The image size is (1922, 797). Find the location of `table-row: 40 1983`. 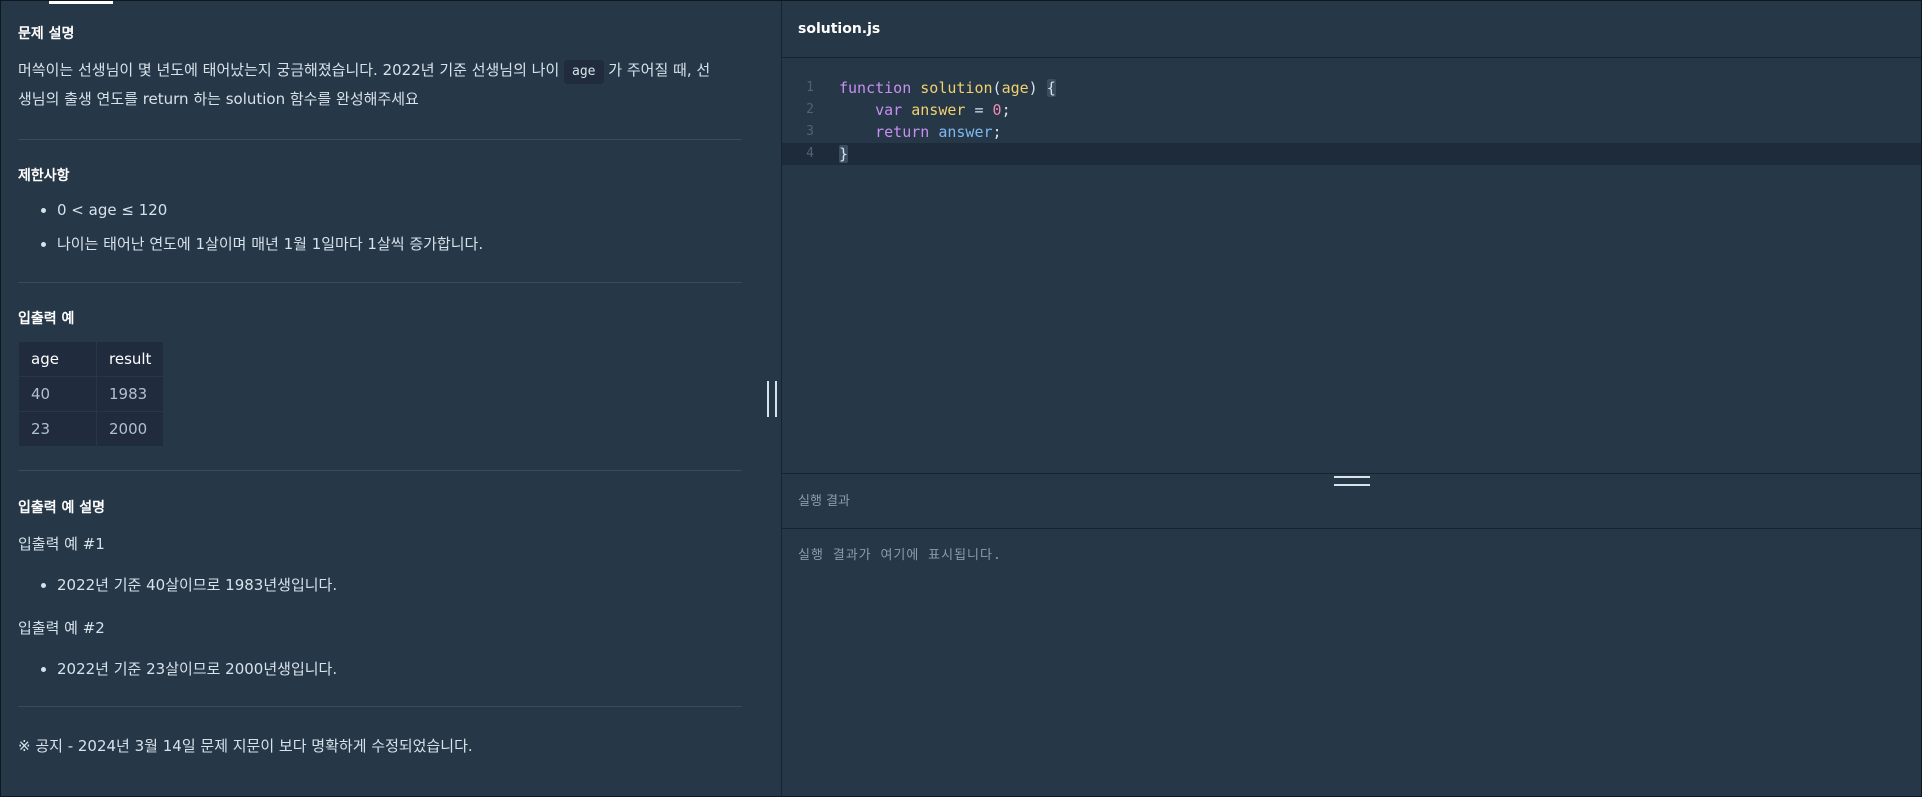

table-row: 40 1983 is located at coordinates (91, 394).